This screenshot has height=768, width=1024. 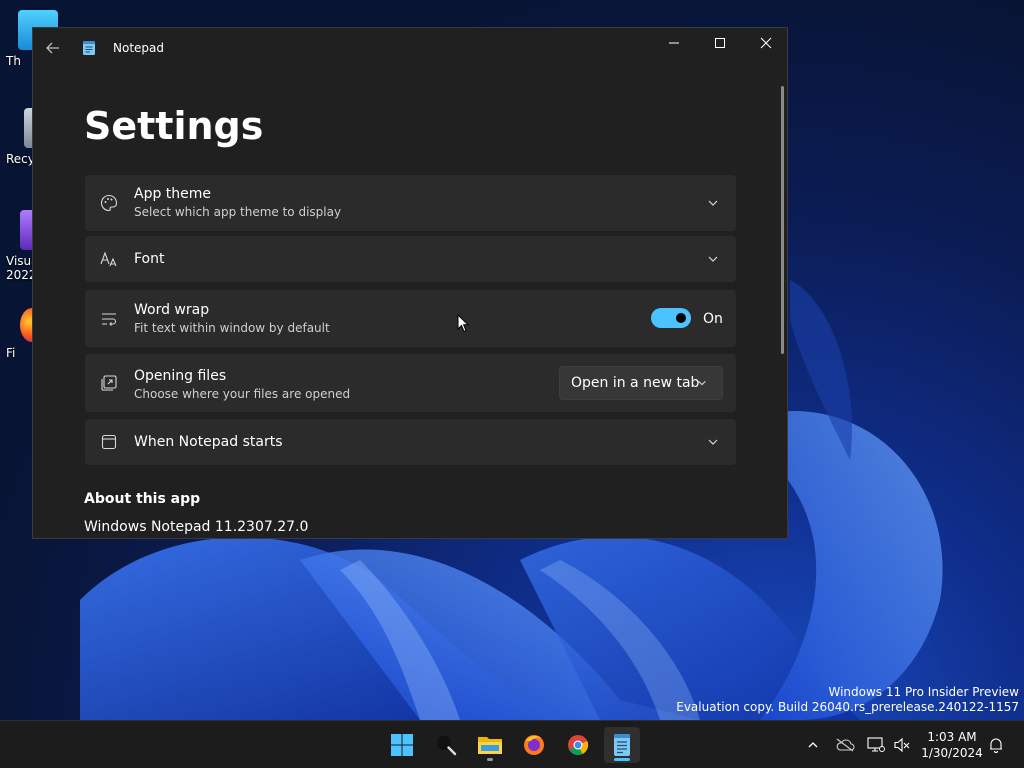 I want to click on clock-date: 1/30/2024, so click(x=952, y=753).